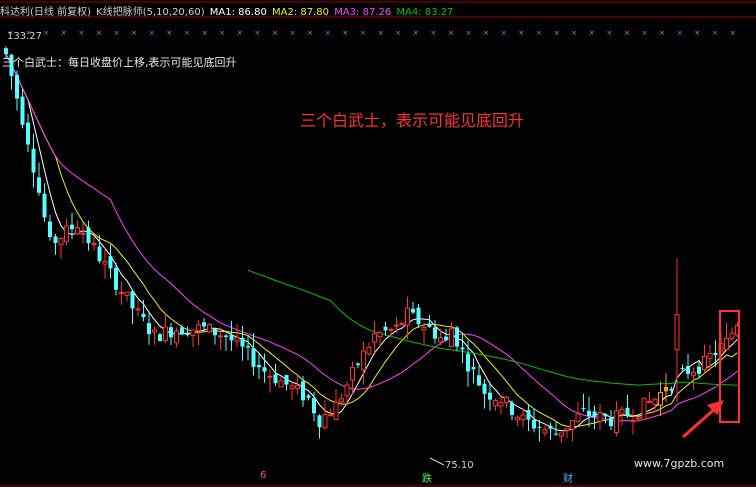 The height and width of the screenshot is (487, 756). What do you see at coordinates (263, 475) in the screenshot?
I see `marker-six: 6` at bounding box center [263, 475].